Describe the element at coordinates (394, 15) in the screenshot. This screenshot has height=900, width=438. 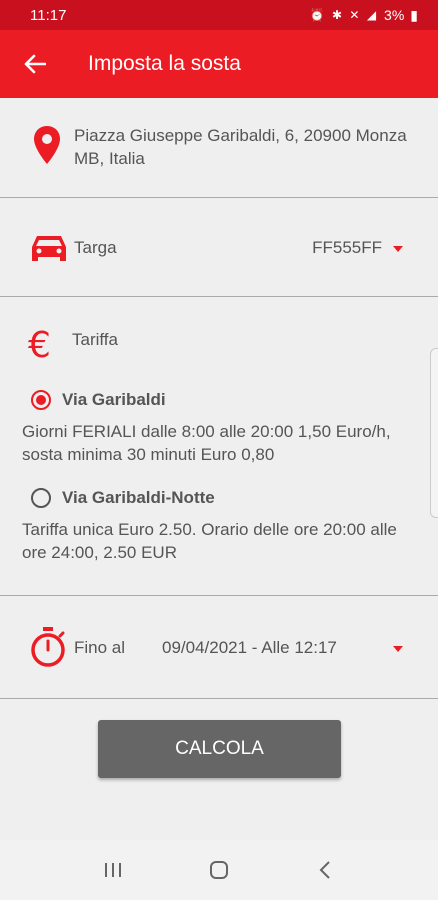
I see `battery-percent: 3%` at that location.